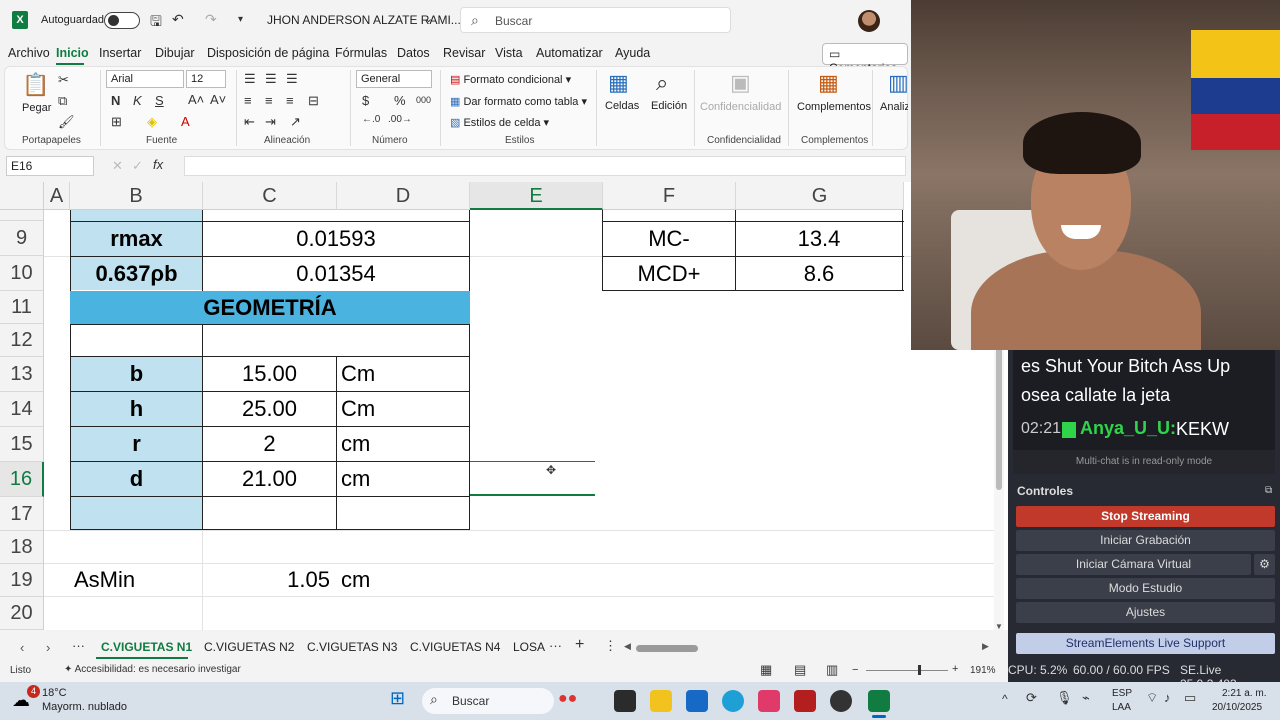 Image resolution: width=1280 pixels, height=720 pixels. I want to click on media-app-icon, so click(769, 701).